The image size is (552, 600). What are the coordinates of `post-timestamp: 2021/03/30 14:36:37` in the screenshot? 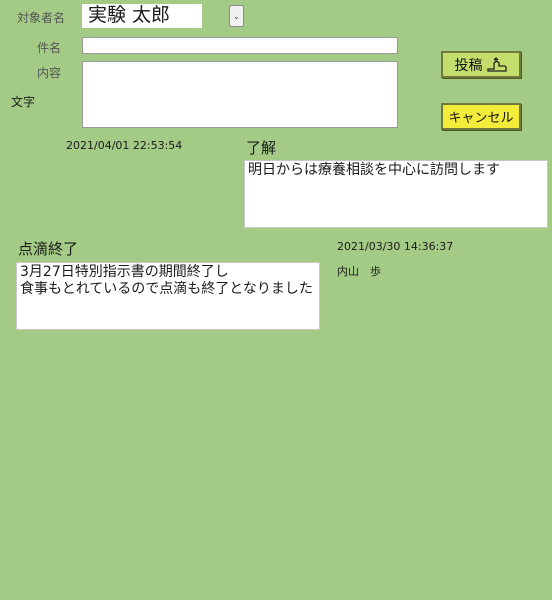 It's located at (395, 246).